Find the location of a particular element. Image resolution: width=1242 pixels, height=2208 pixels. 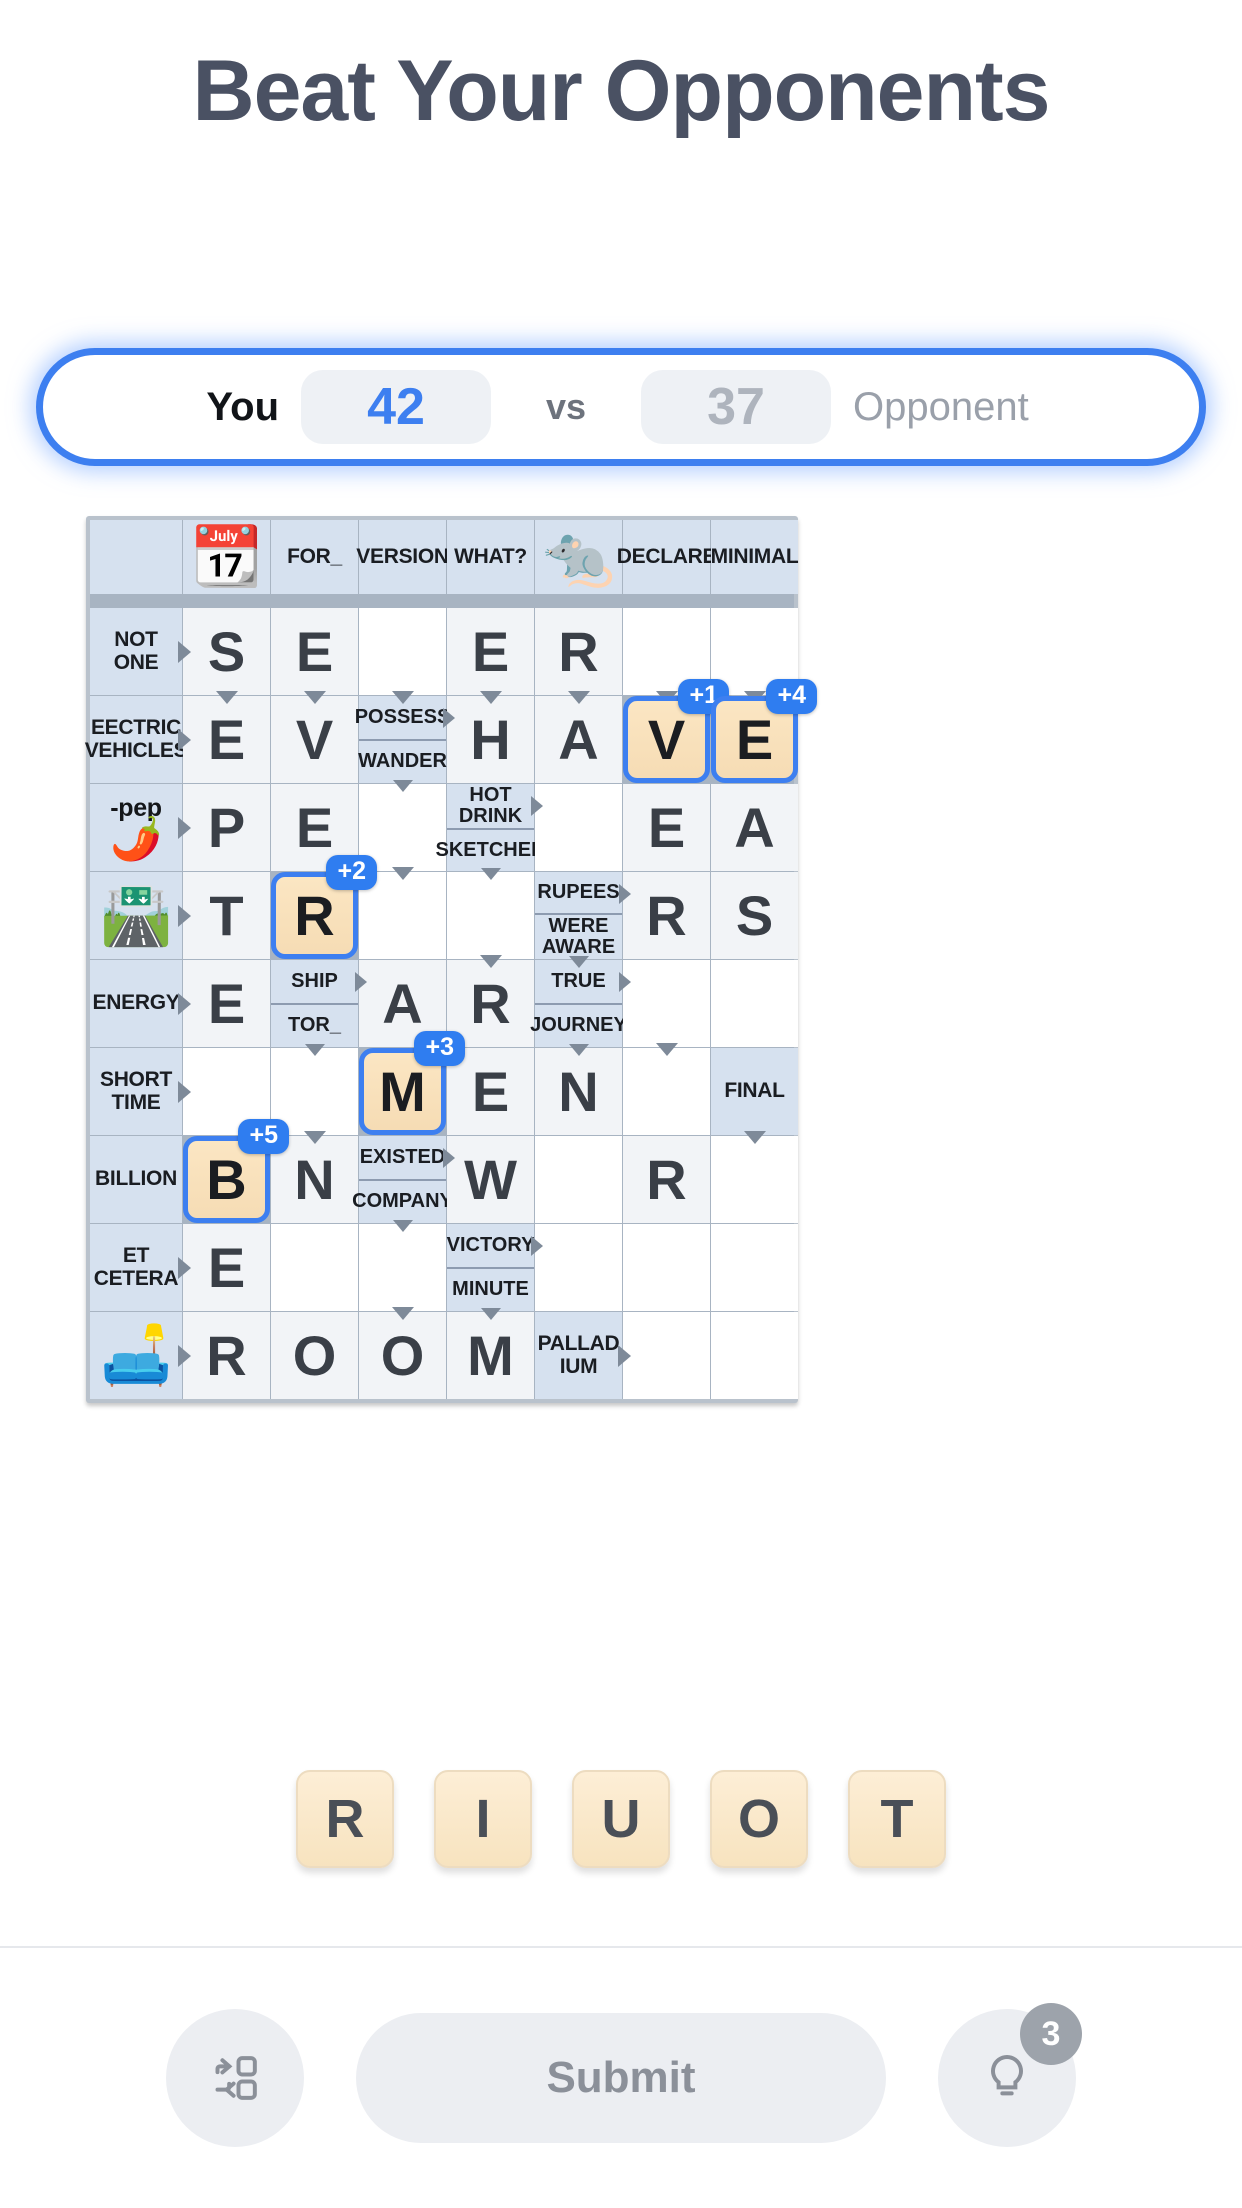

tray-tile: T is located at coordinates (897, 1819).